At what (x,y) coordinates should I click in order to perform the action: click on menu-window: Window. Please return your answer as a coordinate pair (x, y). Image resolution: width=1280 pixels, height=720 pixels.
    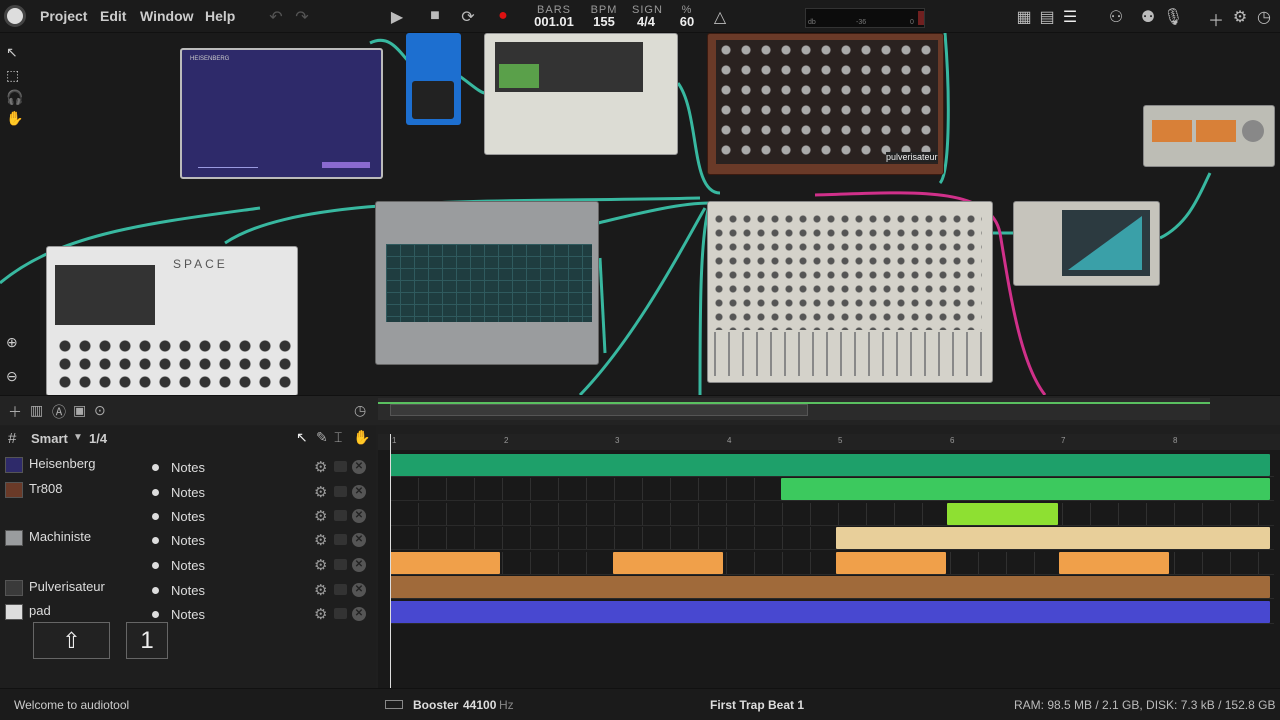
    Looking at the image, I should click on (167, 16).